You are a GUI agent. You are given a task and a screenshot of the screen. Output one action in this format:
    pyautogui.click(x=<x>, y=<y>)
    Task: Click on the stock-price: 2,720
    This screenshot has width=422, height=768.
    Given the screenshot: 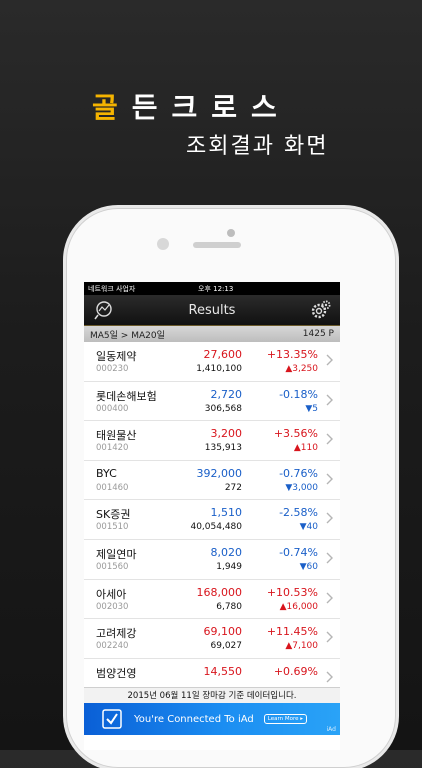 What is the action you would take?
    pyautogui.click(x=226, y=394)
    